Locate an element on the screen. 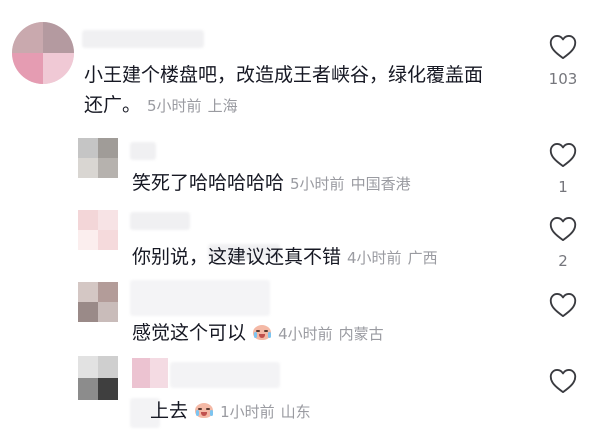 The width and height of the screenshot is (615, 440). comment-text: 上去 1小时前 山东 is located at coordinates (230, 411).